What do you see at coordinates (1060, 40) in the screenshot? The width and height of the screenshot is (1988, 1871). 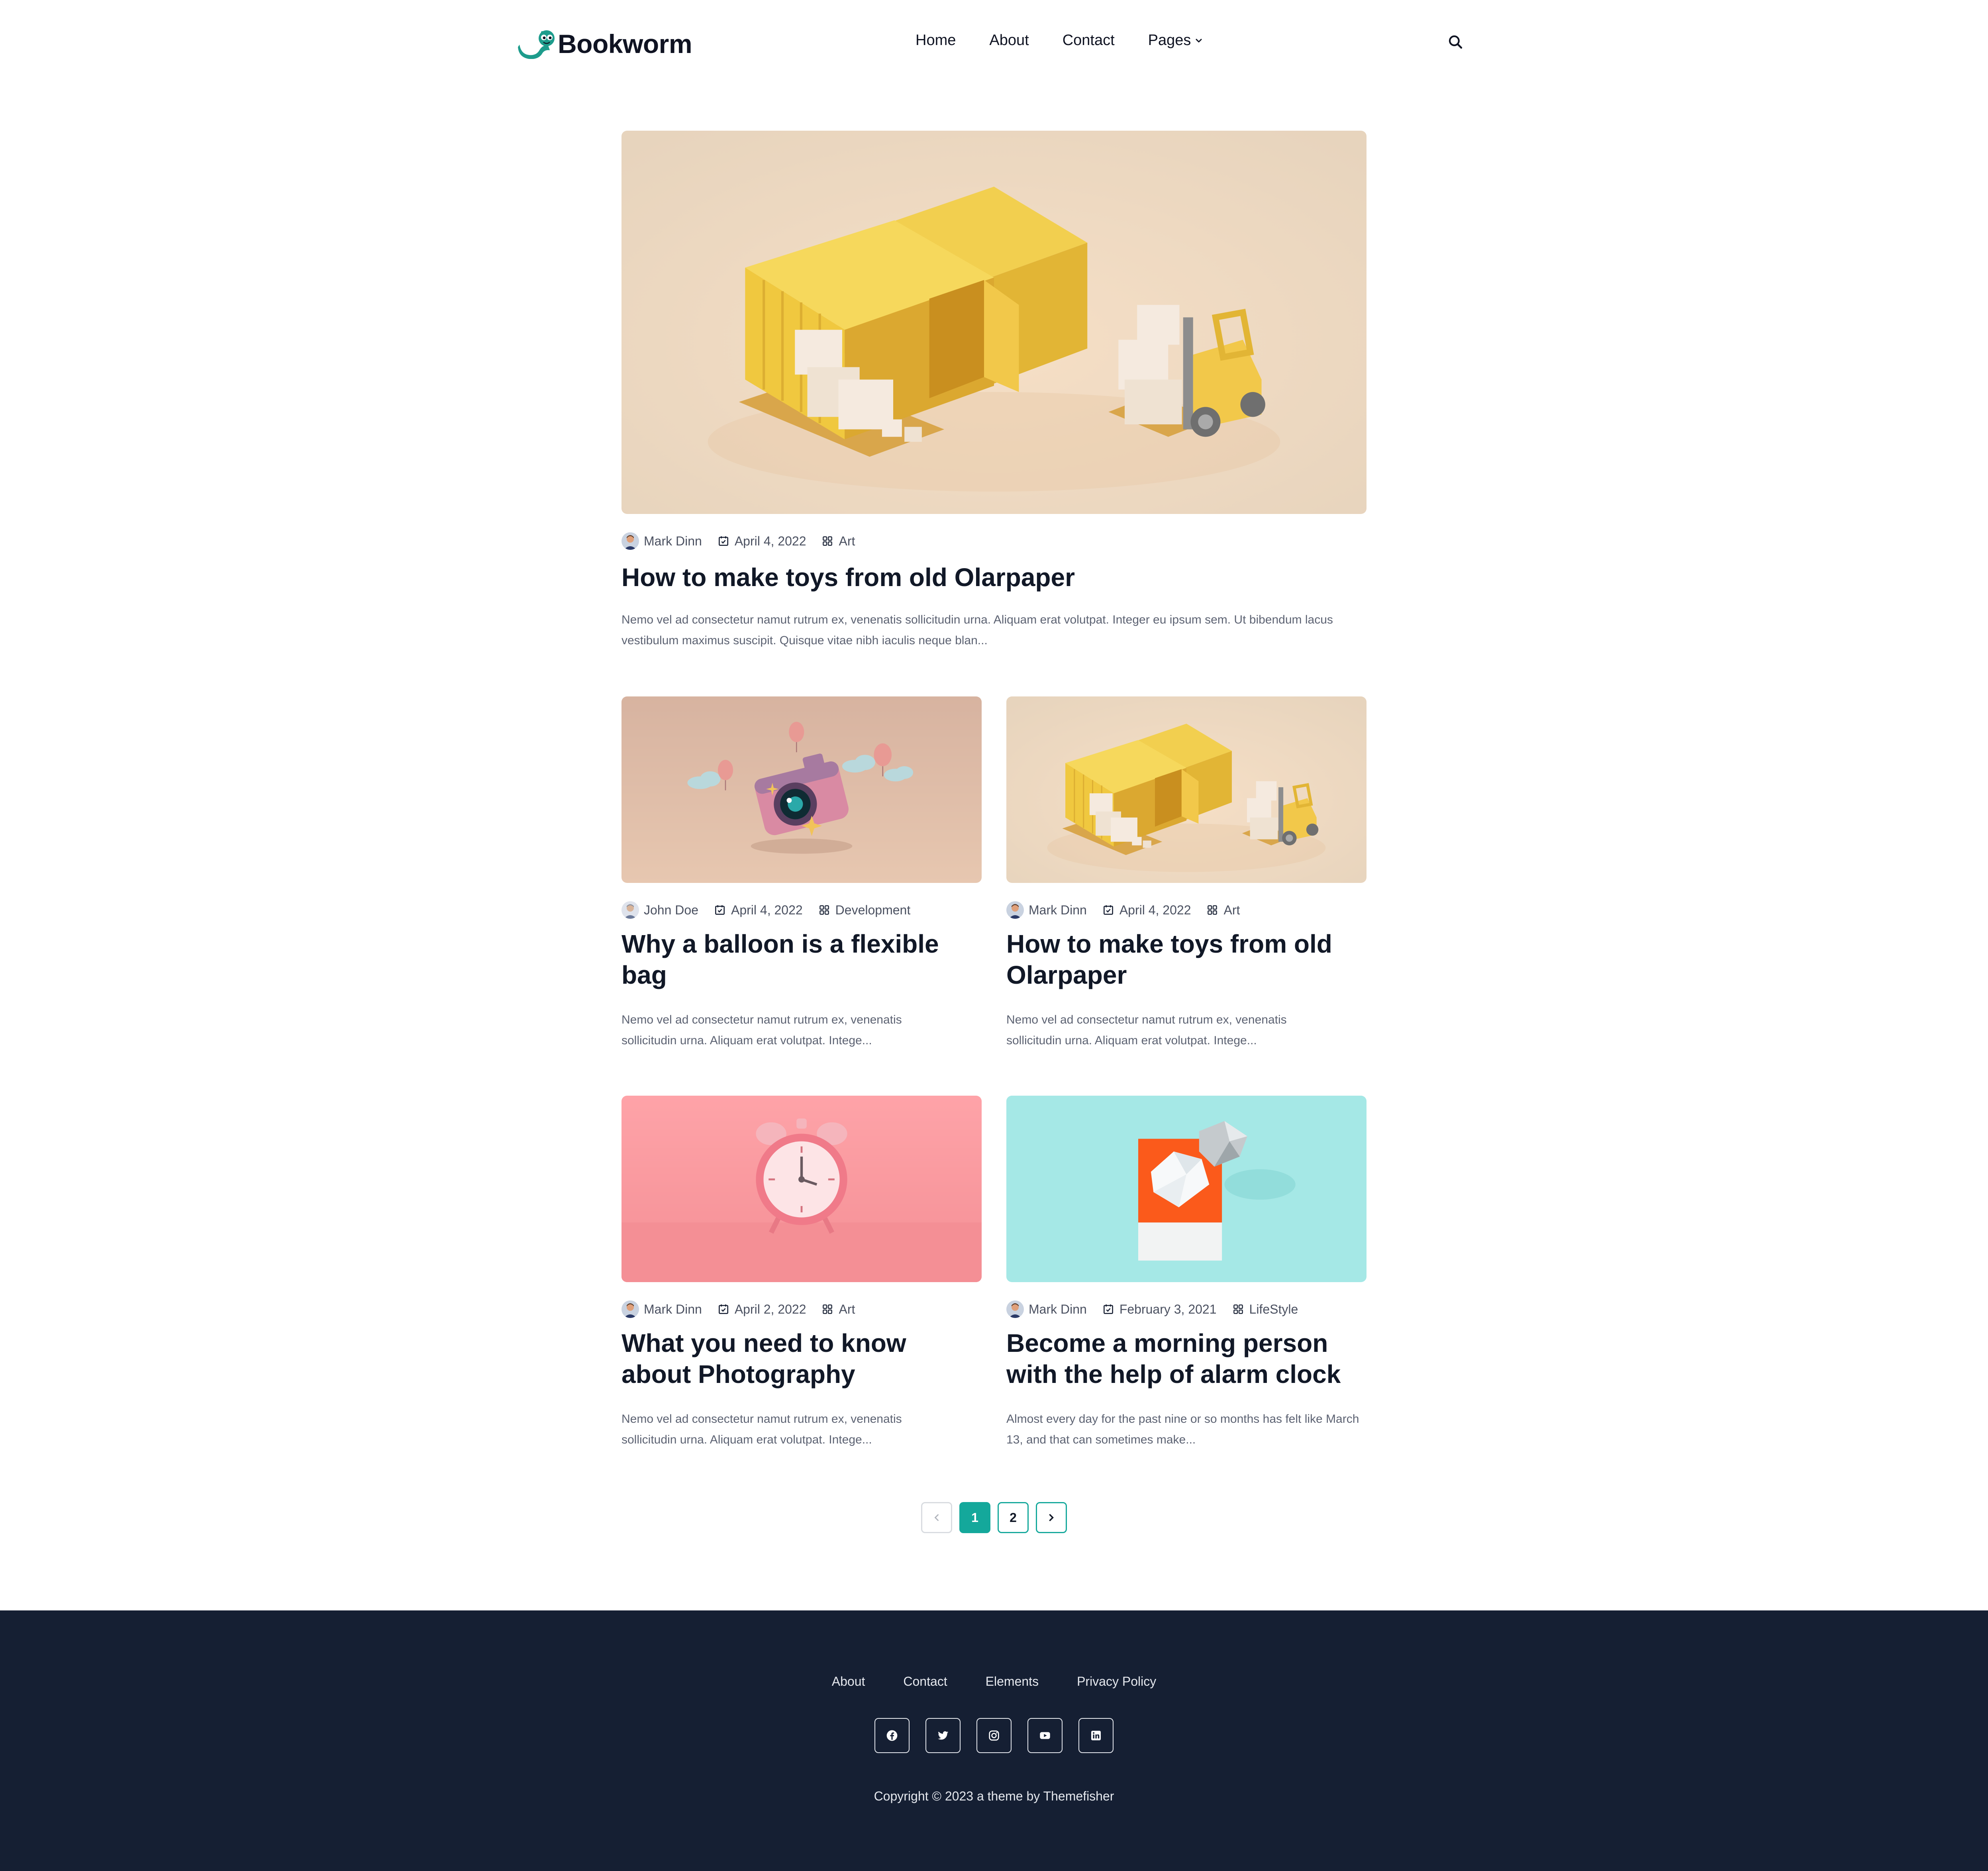 I see `main-nav: Home About Contact Pages` at bounding box center [1060, 40].